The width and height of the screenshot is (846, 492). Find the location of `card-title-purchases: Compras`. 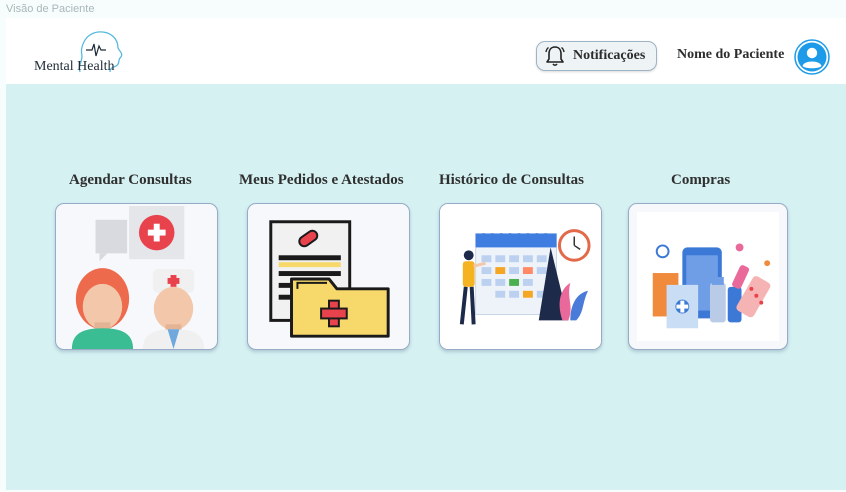

card-title-purchases: Compras is located at coordinates (701, 180).